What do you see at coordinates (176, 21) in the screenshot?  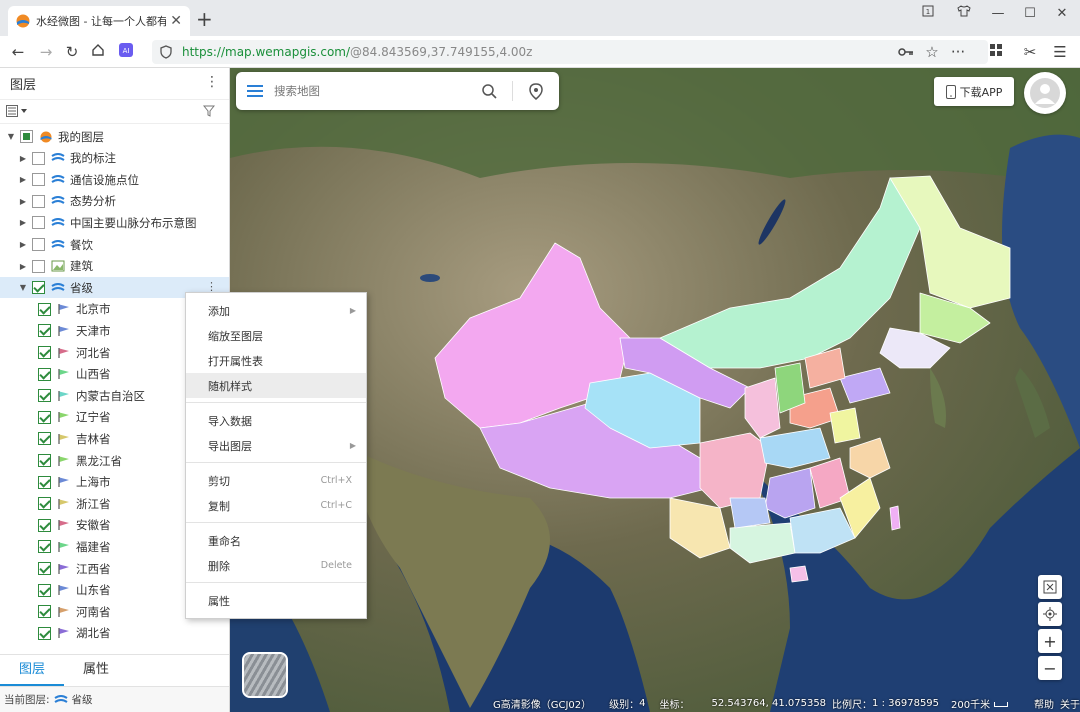 I see `tab-close-icon: ✕` at bounding box center [176, 21].